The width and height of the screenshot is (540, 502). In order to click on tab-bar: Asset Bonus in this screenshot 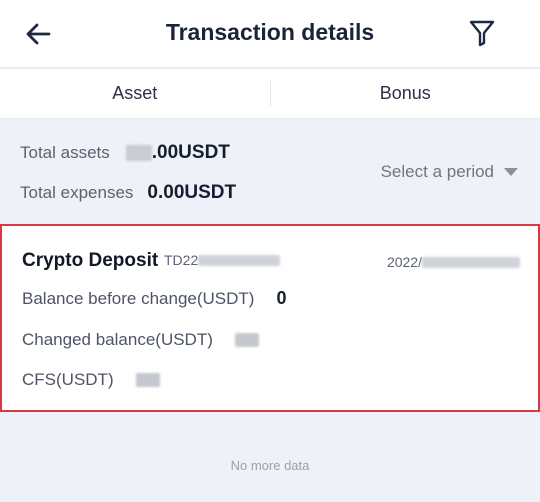, I will do `click(270, 94)`.